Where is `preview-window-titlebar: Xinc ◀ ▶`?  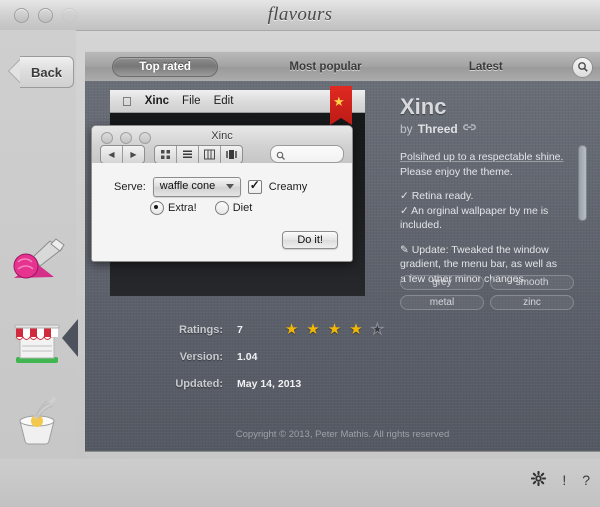 preview-window-titlebar: Xinc ◀ ▶ is located at coordinates (222, 145).